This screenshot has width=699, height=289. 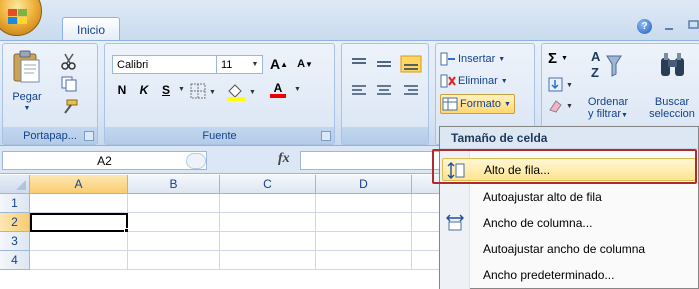 I want to click on sort-filter-button: Ordenar y filtrar▼, so click(x=608, y=109).